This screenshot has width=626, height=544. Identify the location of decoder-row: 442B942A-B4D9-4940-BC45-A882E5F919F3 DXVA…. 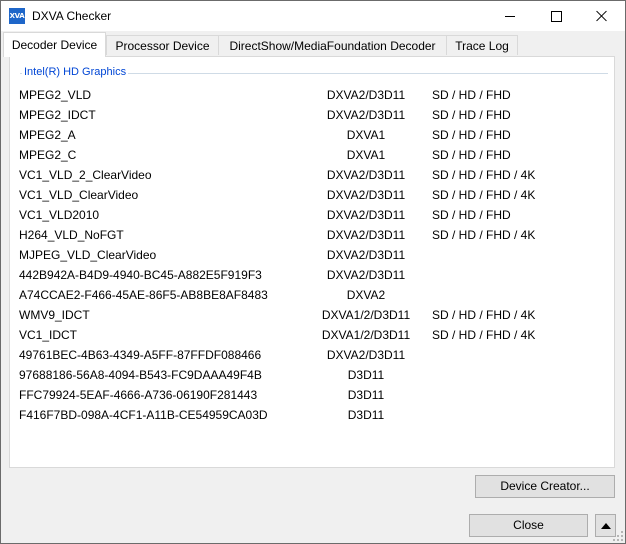
(312, 275).